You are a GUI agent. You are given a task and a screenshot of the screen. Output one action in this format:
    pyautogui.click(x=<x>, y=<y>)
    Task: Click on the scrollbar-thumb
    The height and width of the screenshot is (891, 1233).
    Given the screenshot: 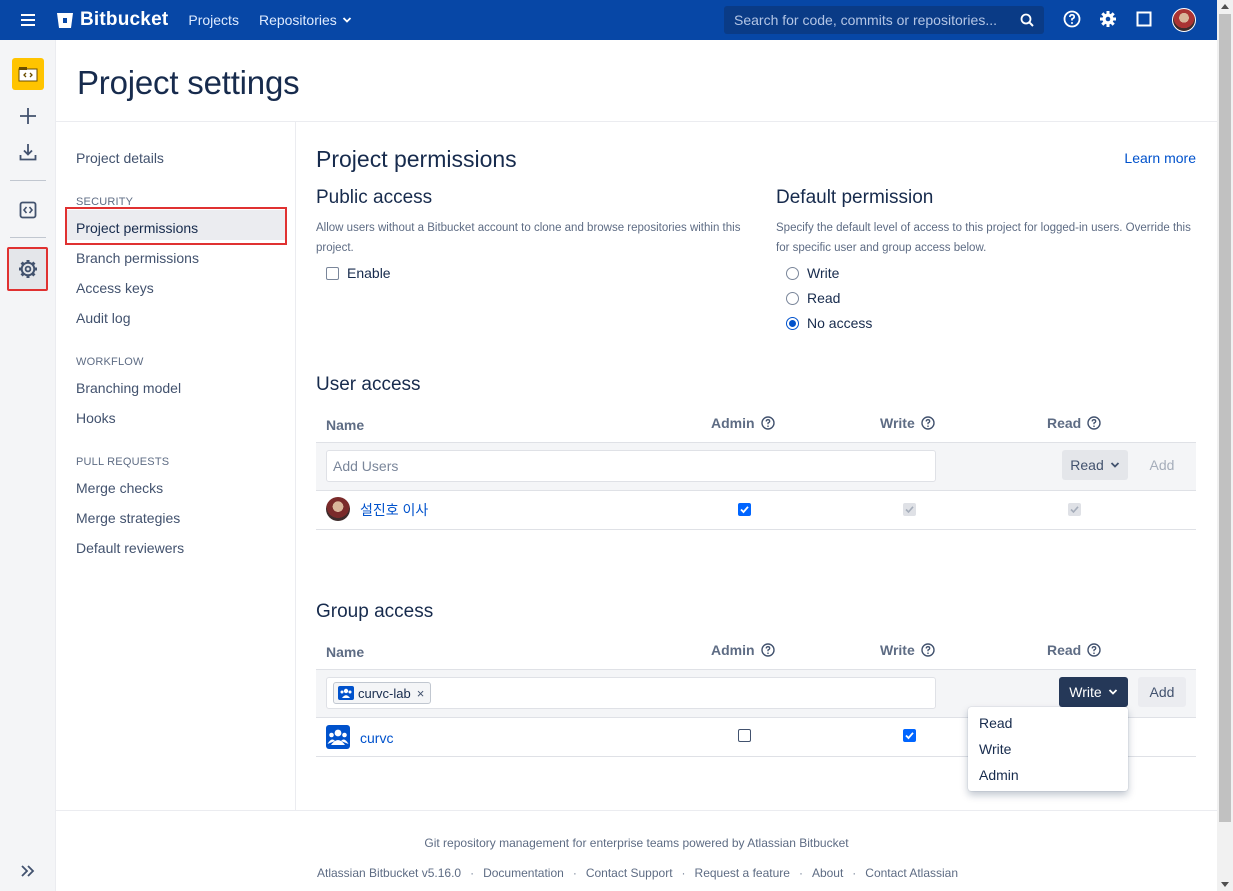 What is the action you would take?
    pyautogui.click(x=1225, y=418)
    